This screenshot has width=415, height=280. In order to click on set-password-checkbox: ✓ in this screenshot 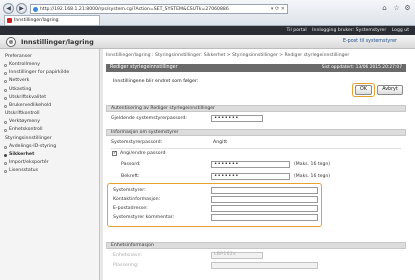, I will do `click(114, 153)`.